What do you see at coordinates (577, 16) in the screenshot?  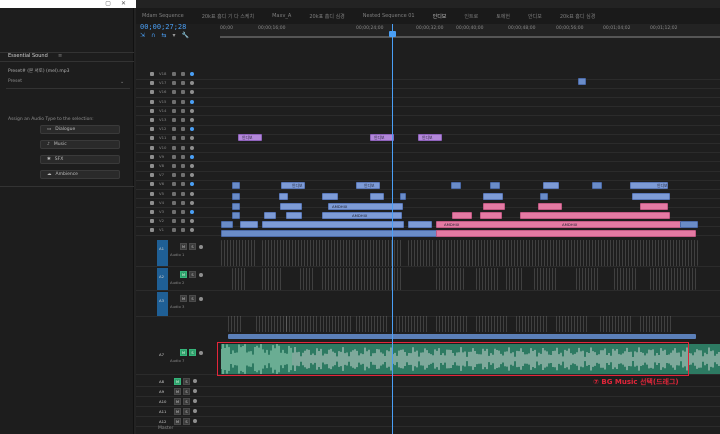 I see `tab-9: 20k표 흠디 심경` at bounding box center [577, 16].